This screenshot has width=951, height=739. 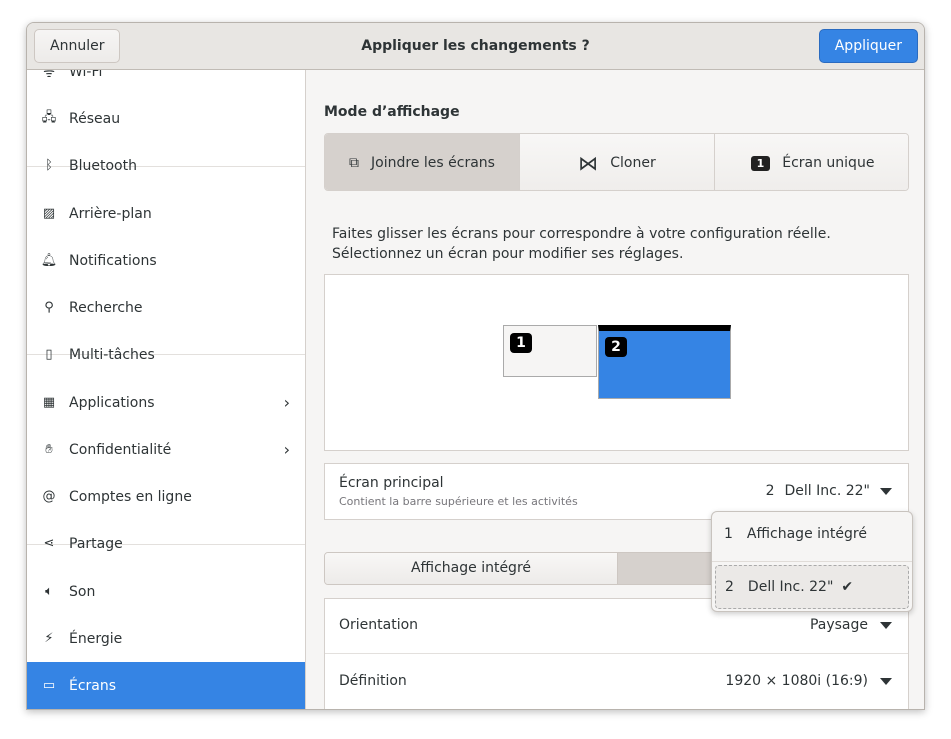 I want to click on sidebar-item-arrie-re-plan: ▨ Arrière-plan, so click(x=166, y=213).